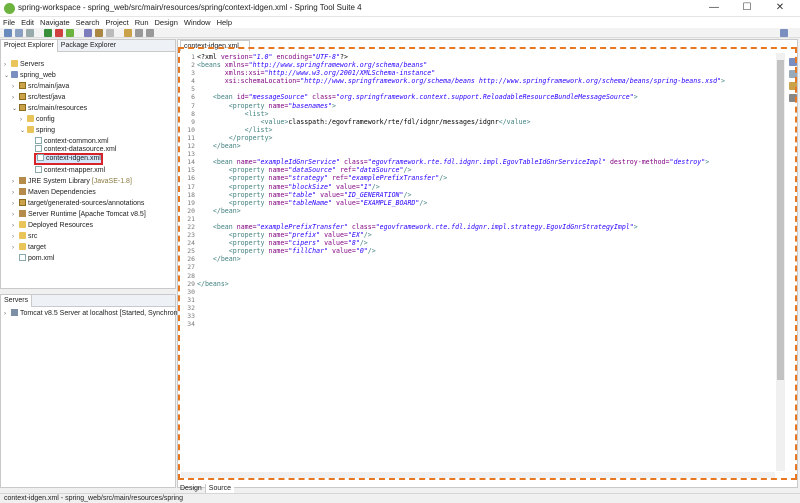 The width and height of the screenshot is (800, 503). I want to click on new-icon, so click(8, 33).